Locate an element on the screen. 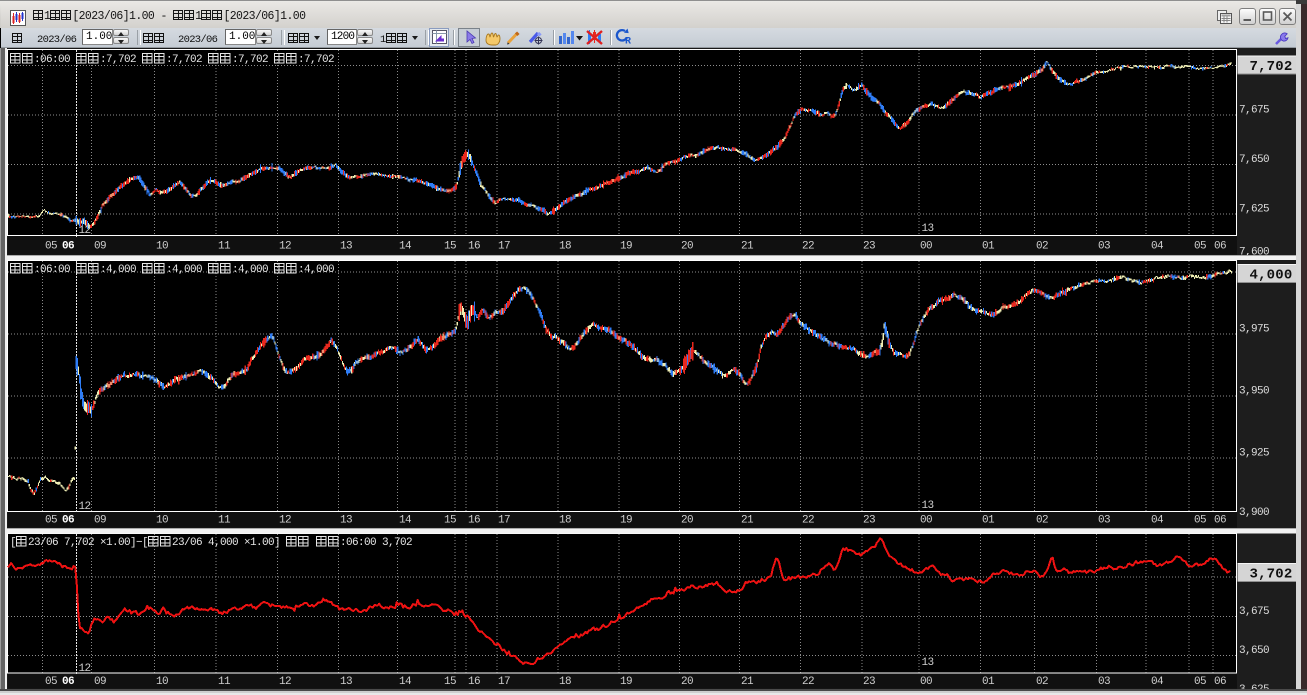 This screenshot has height=695, width=1307. svg-text: 16 is located at coordinates (474, 682).